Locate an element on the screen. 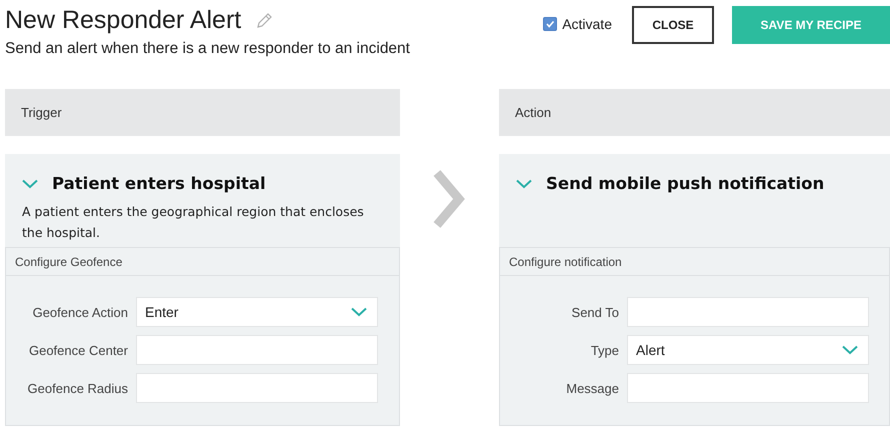  field-label: Send To is located at coordinates (594, 312).